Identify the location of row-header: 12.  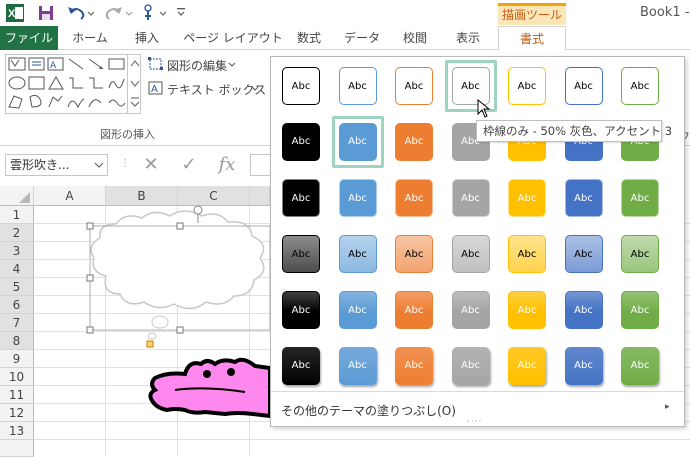
(17, 413).